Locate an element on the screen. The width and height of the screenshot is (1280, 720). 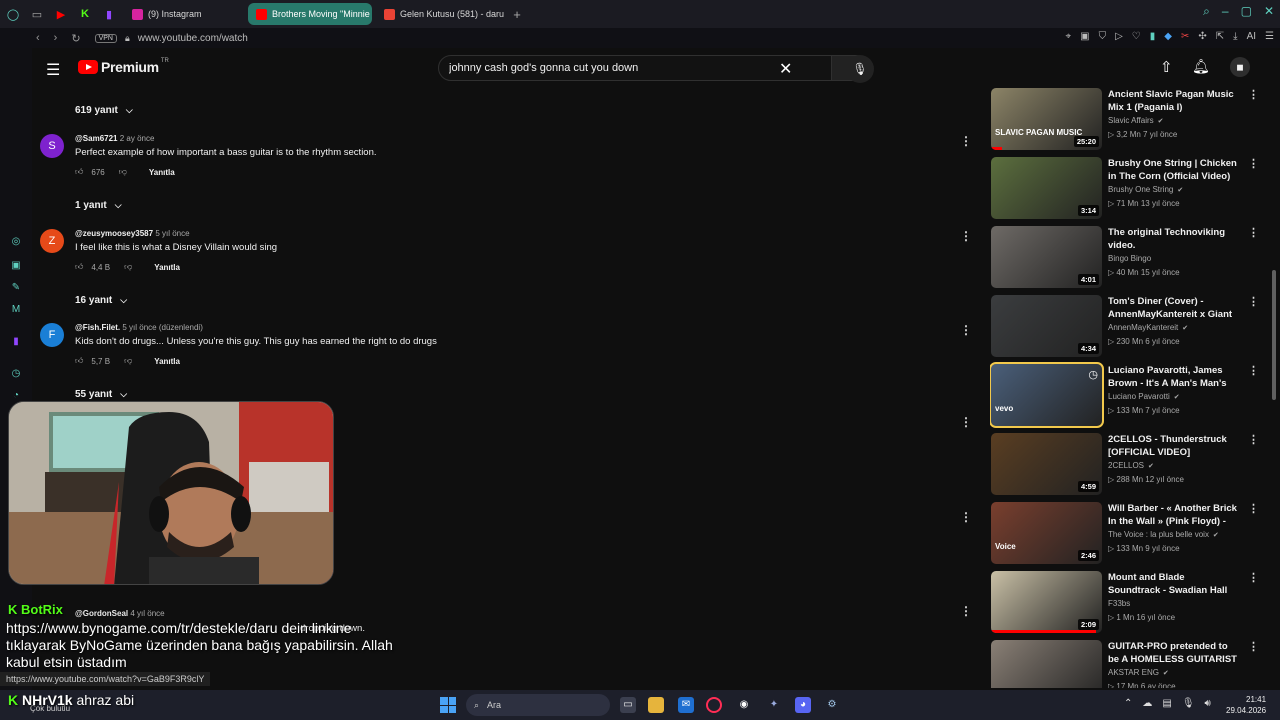
battery-icon: ▮ is located at coordinates (1153, 36).